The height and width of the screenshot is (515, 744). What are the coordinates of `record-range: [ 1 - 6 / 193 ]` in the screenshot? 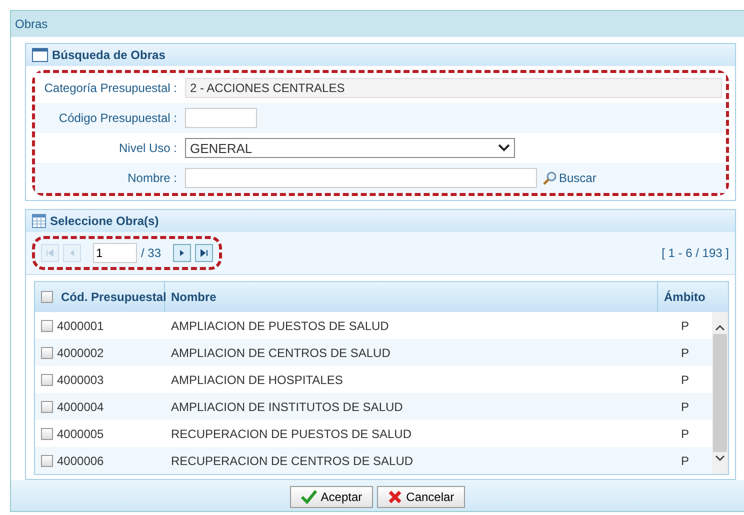 It's located at (695, 253).